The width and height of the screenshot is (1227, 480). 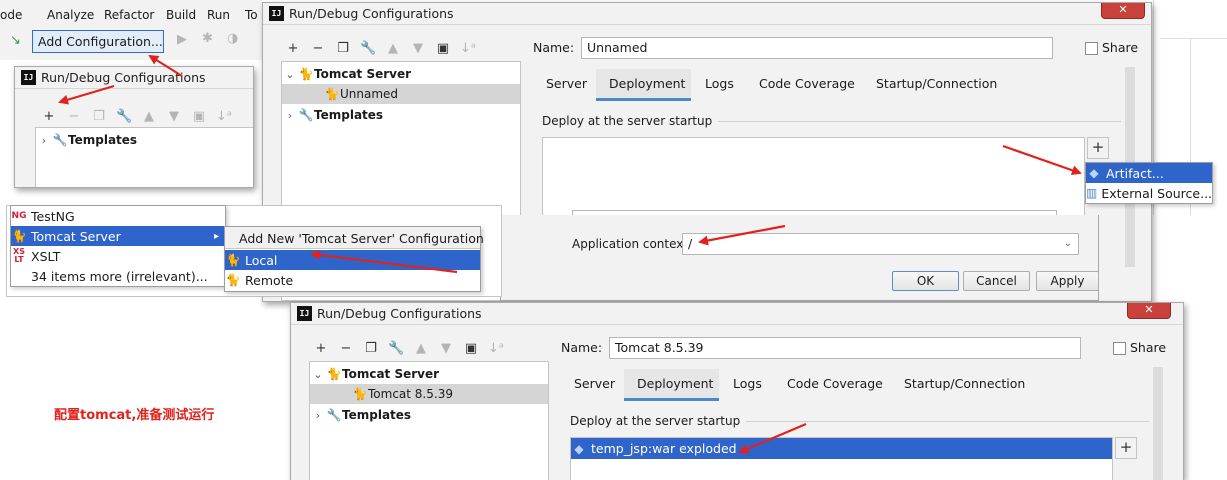 What do you see at coordinates (165, 65) in the screenshot?
I see `arrow-to-add-configuration` at bounding box center [165, 65].